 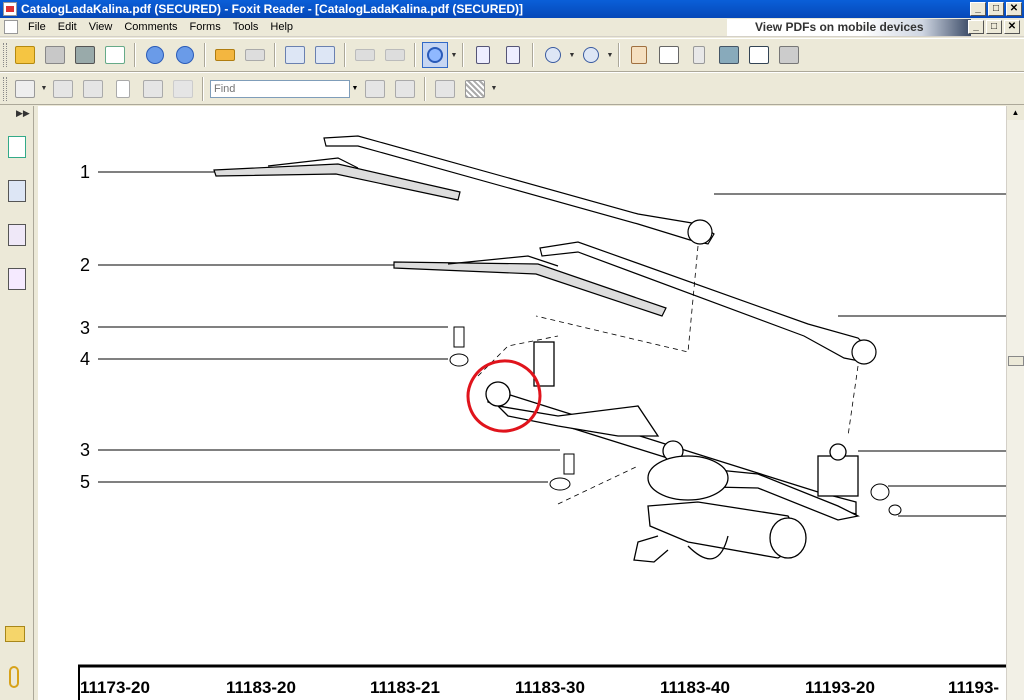 I want to click on zoom-out-button, so click(x=553, y=55).